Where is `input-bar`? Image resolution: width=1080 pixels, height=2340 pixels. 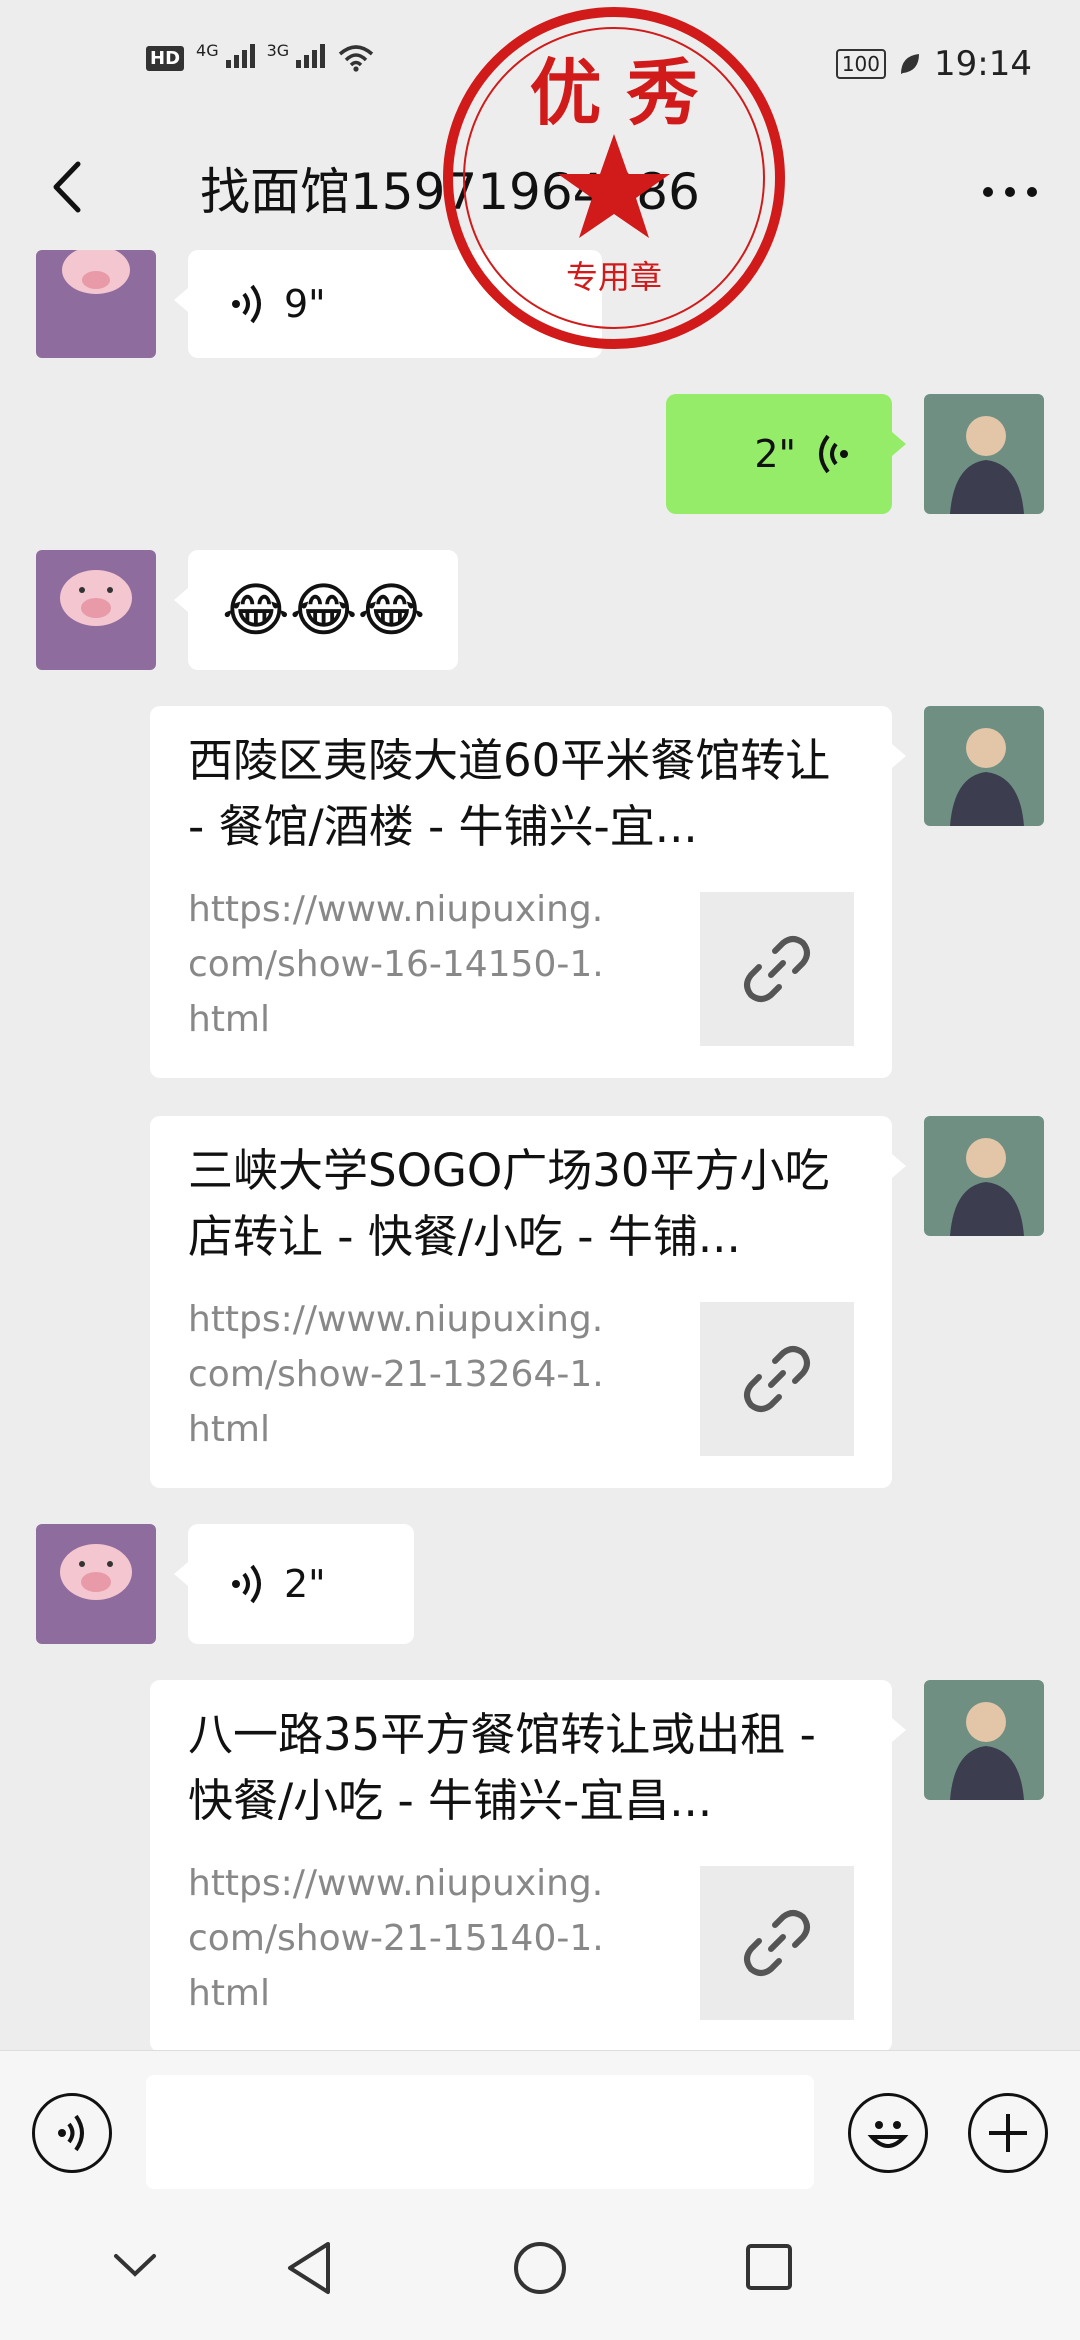
input-bar is located at coordinates (540, 2125).